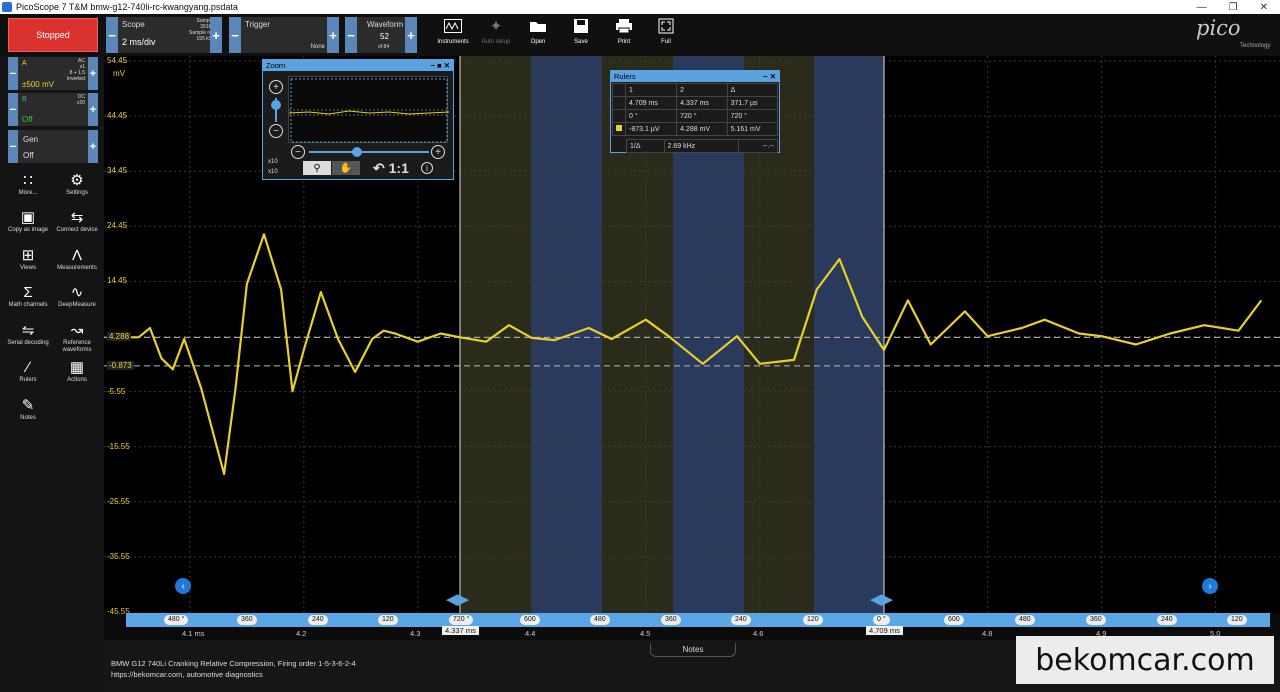 This screenshot has height=692, width=1280. What do you see at coordinates (624, 26) in the screenshot?
I see `printer-icon` at bounding box center [624, 26].